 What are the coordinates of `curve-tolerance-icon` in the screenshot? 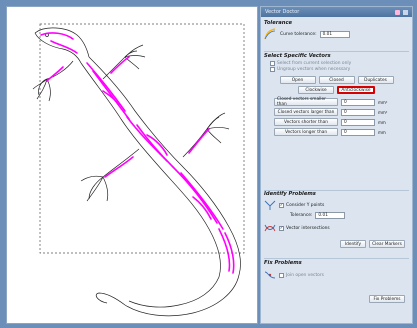 It's located at (270, 34).